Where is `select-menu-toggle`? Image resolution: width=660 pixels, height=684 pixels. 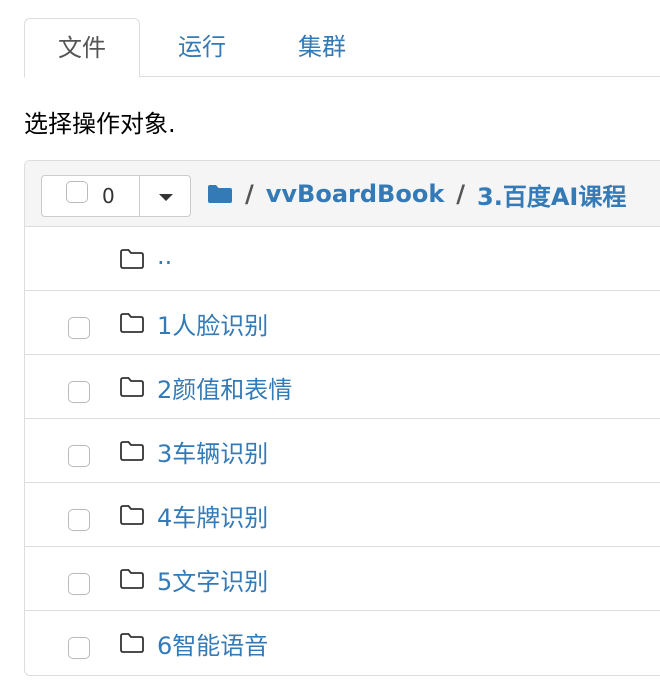
select-menu-toggle is located at coordinates (165, 196).